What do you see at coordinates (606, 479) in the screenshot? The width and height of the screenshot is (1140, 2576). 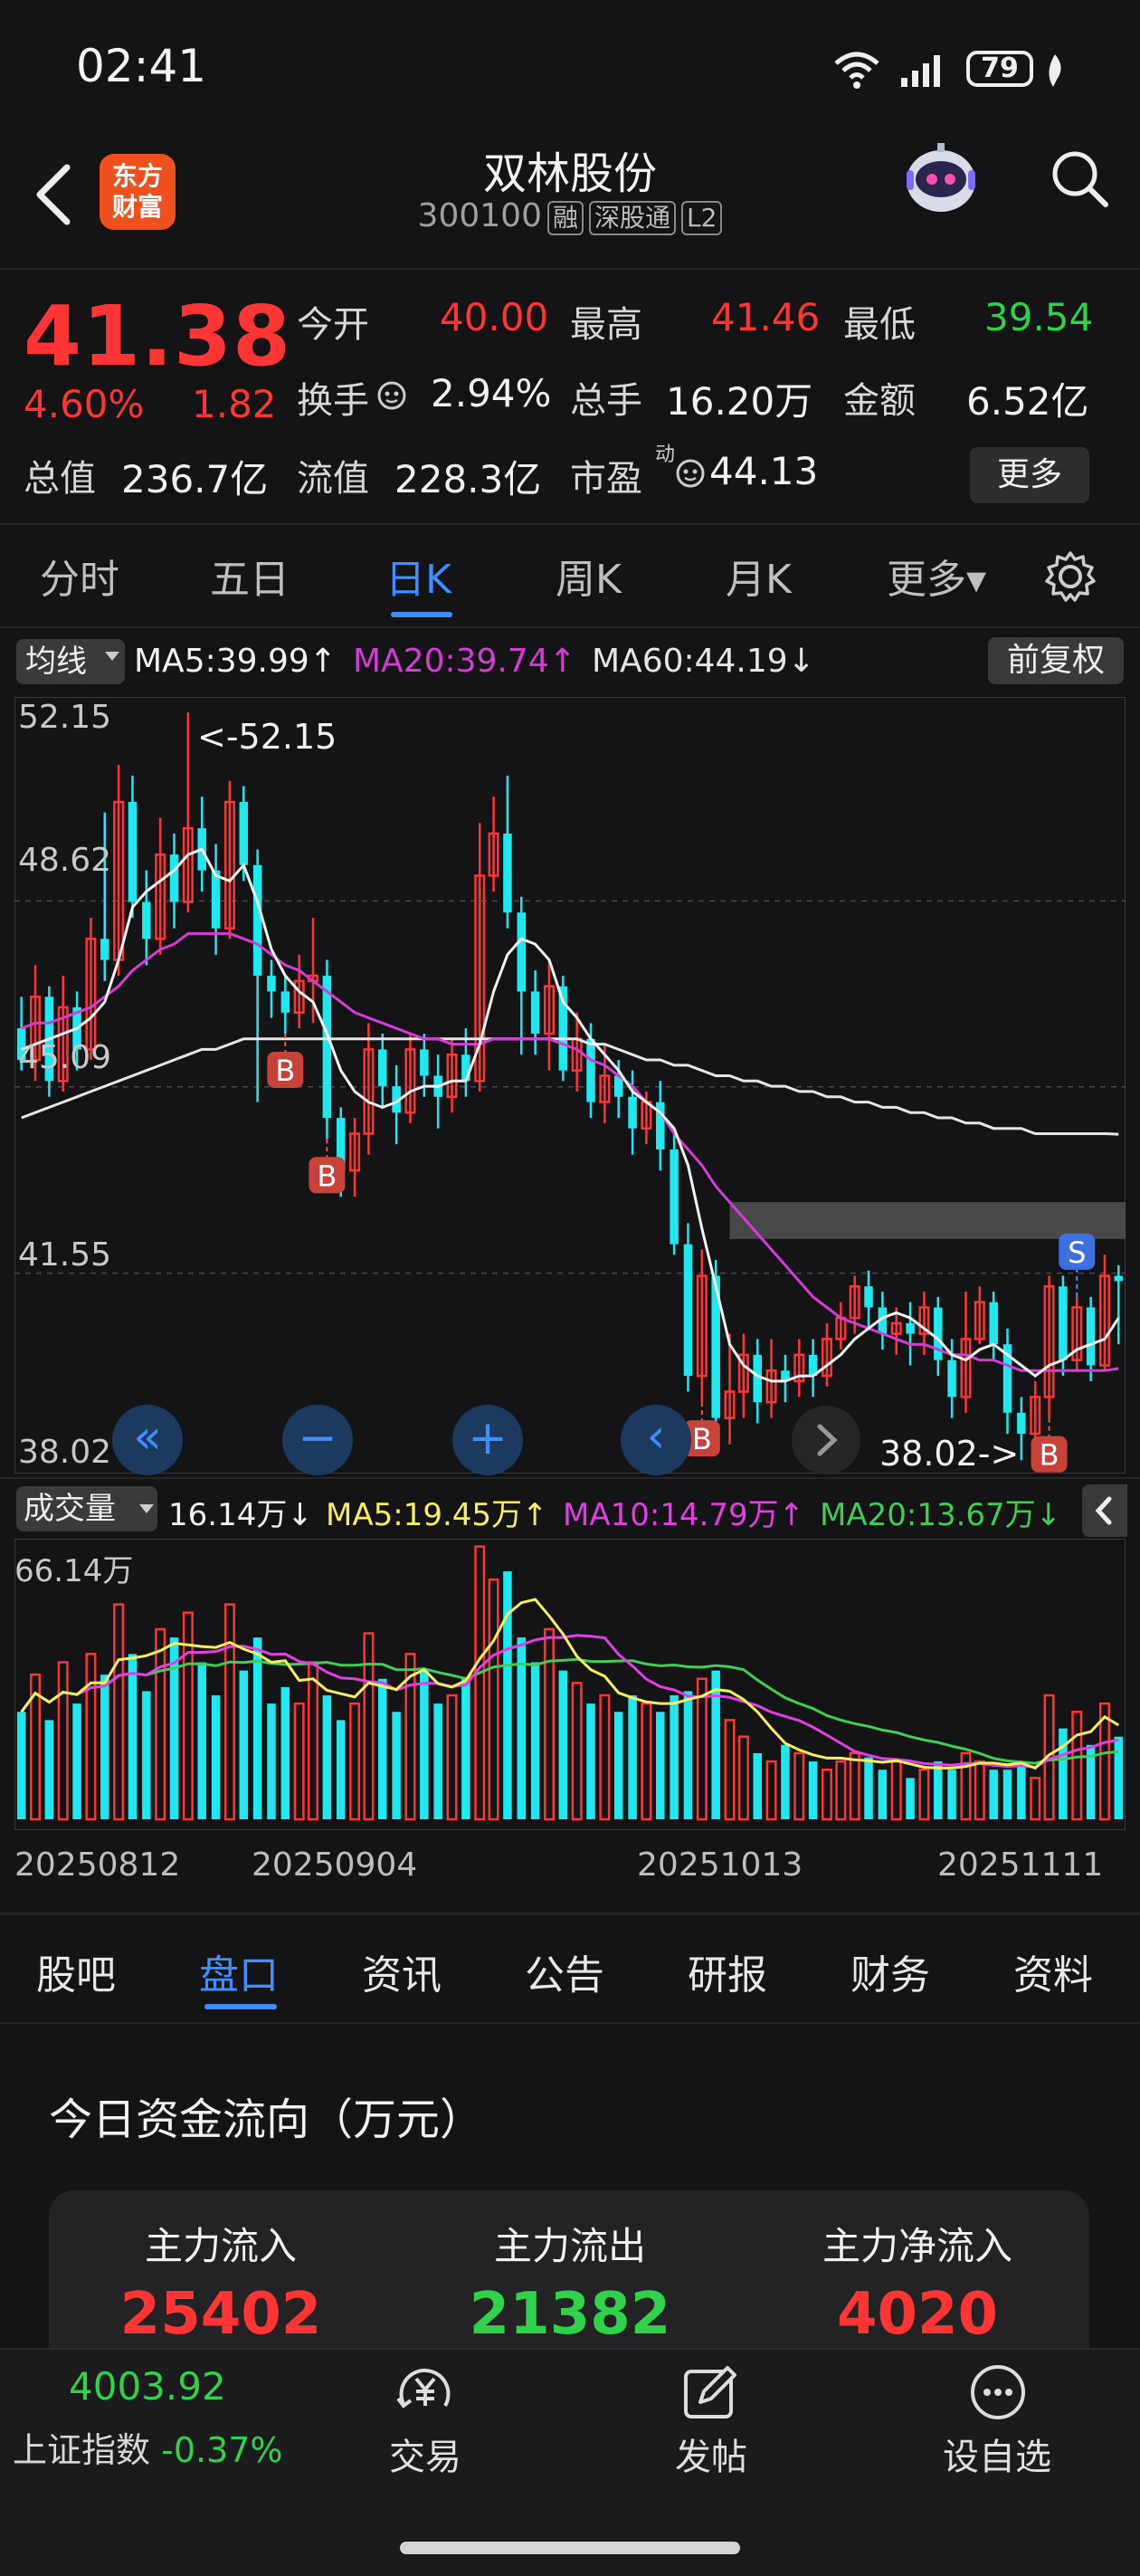 I see `pe-label: 市盈` at bounding box center [606, 479].